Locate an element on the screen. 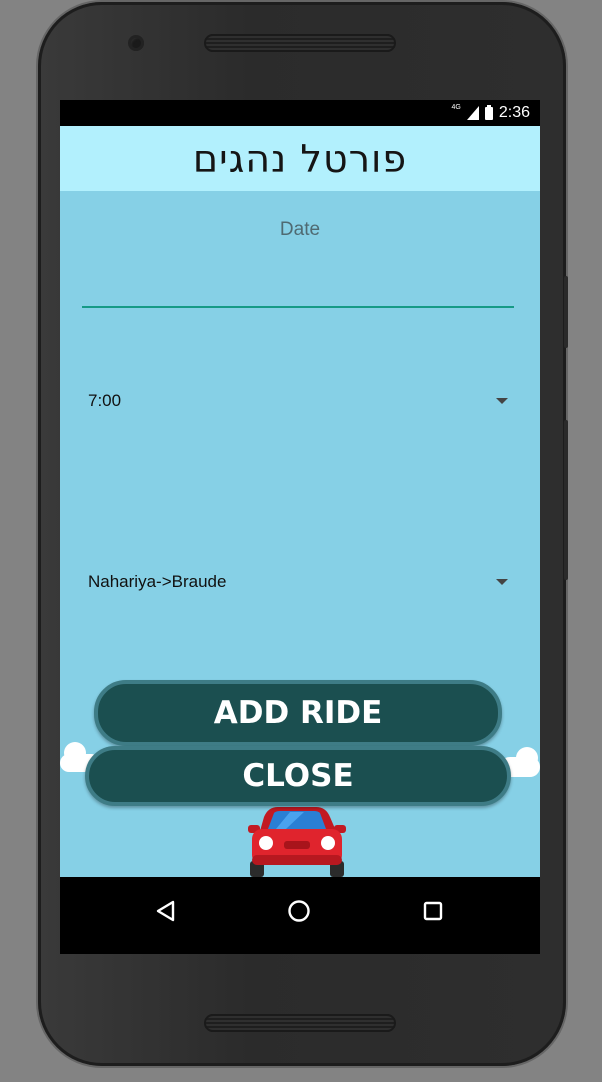  car-illustration is located at coordinates (297, 842).